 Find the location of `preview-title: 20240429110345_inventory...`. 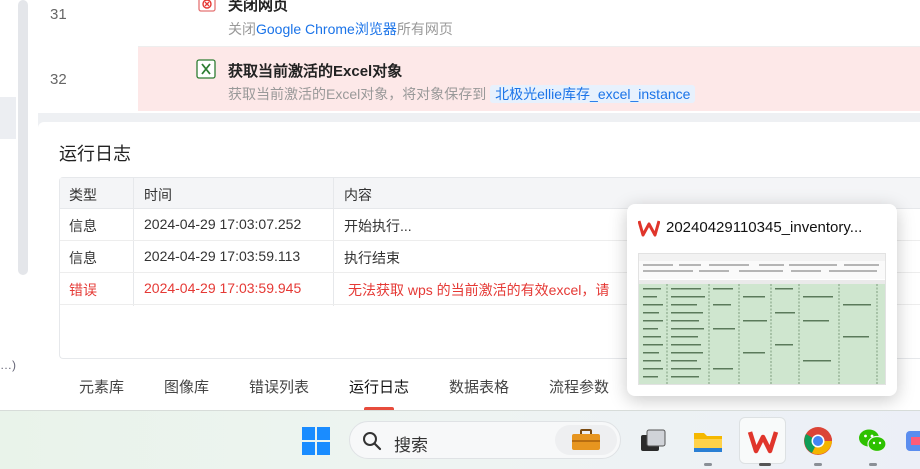

preview-title: 20240429110345_inventory... is located at coordinates (764, 227).